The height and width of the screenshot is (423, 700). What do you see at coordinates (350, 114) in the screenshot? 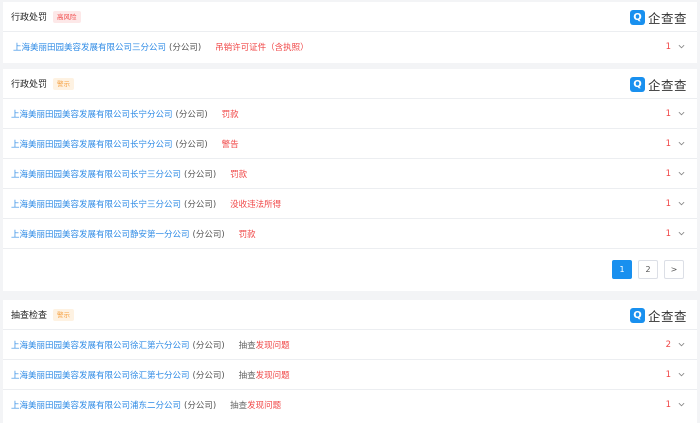
I see `list-item: 上海美丽田园美容发展有限公司长宁分公司 (分公司) 罚款 1` at bounding box center [350, 114].